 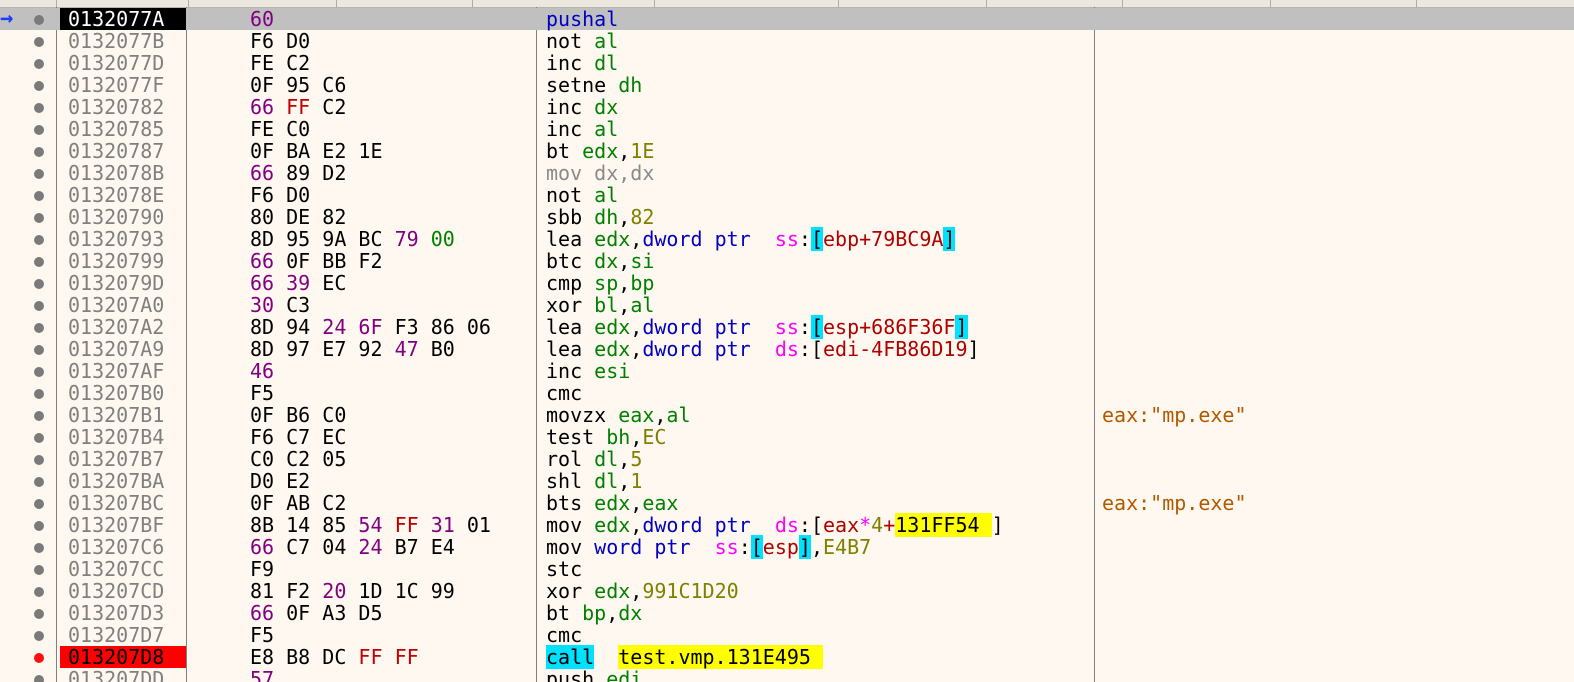 I want to click on instruction-address: 013207D7, so click(x=123, y=635).